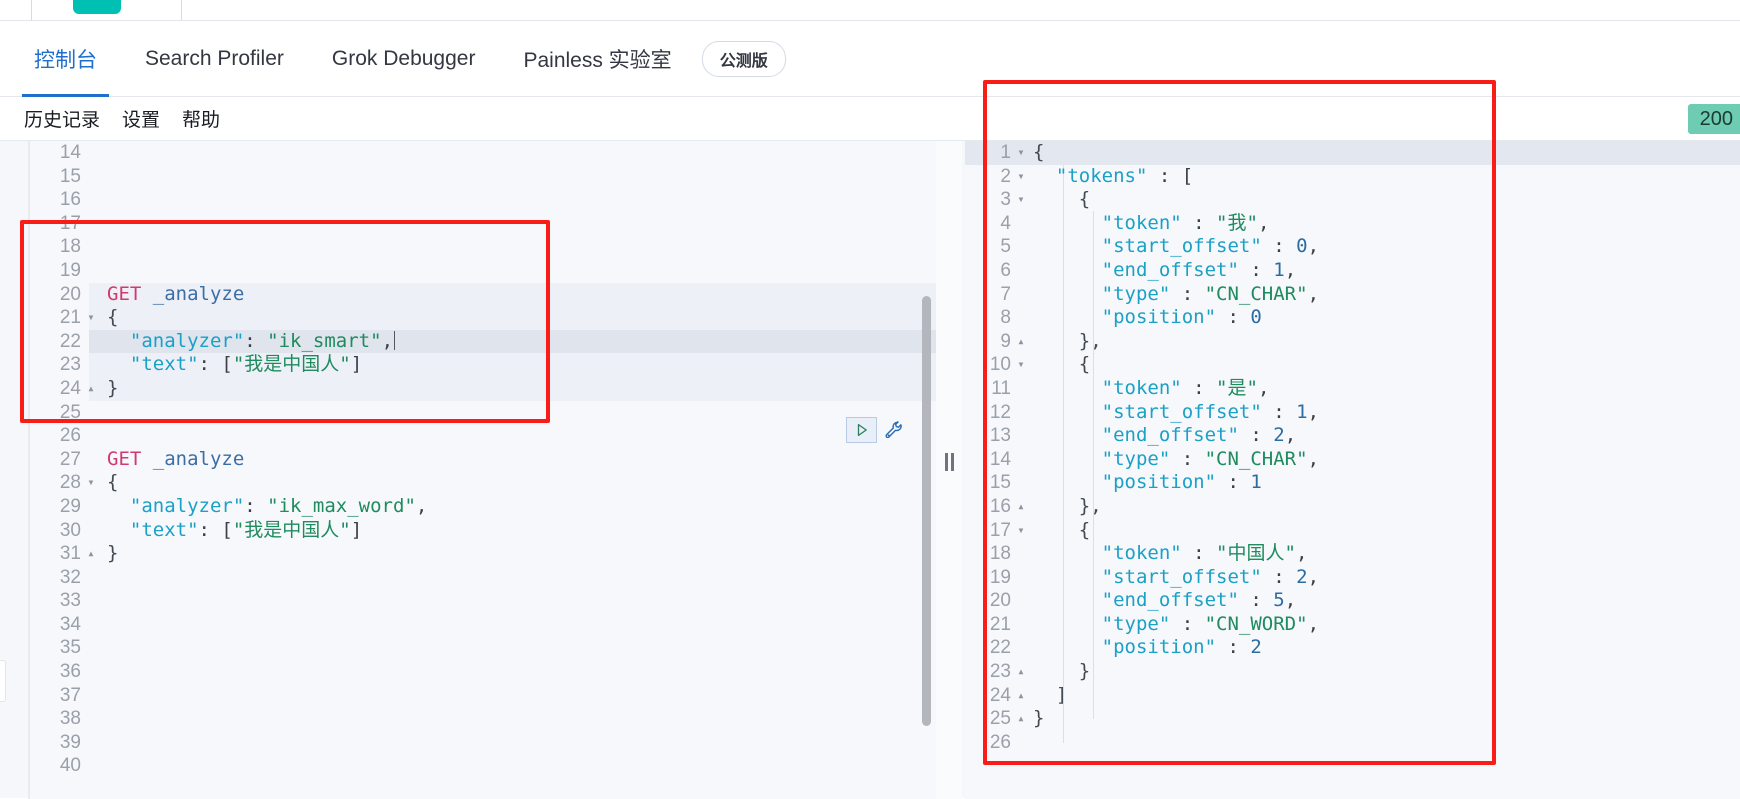 This screenshot has width=1740, height=799. What do you see at coordinates (489, 507) in the screenshot?
I see `code-line: 29 "analyzer": "ik_max_word",` at bounding box center [489, 507].